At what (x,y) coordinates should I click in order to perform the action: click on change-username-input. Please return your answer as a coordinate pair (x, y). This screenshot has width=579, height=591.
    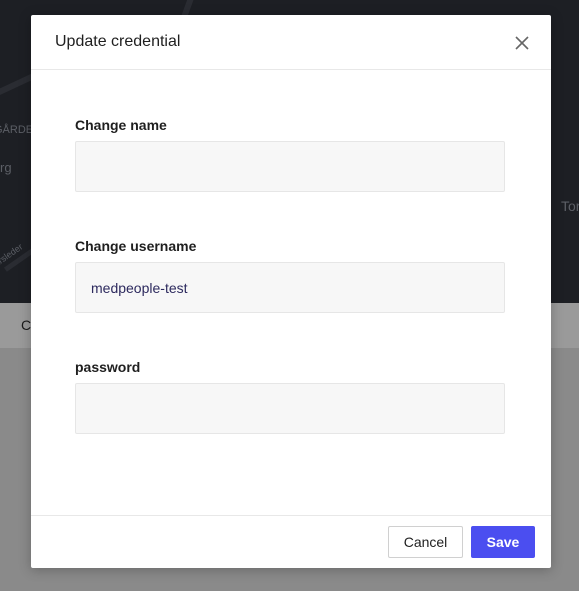
    Looking at the image, I should click on (290, 287).